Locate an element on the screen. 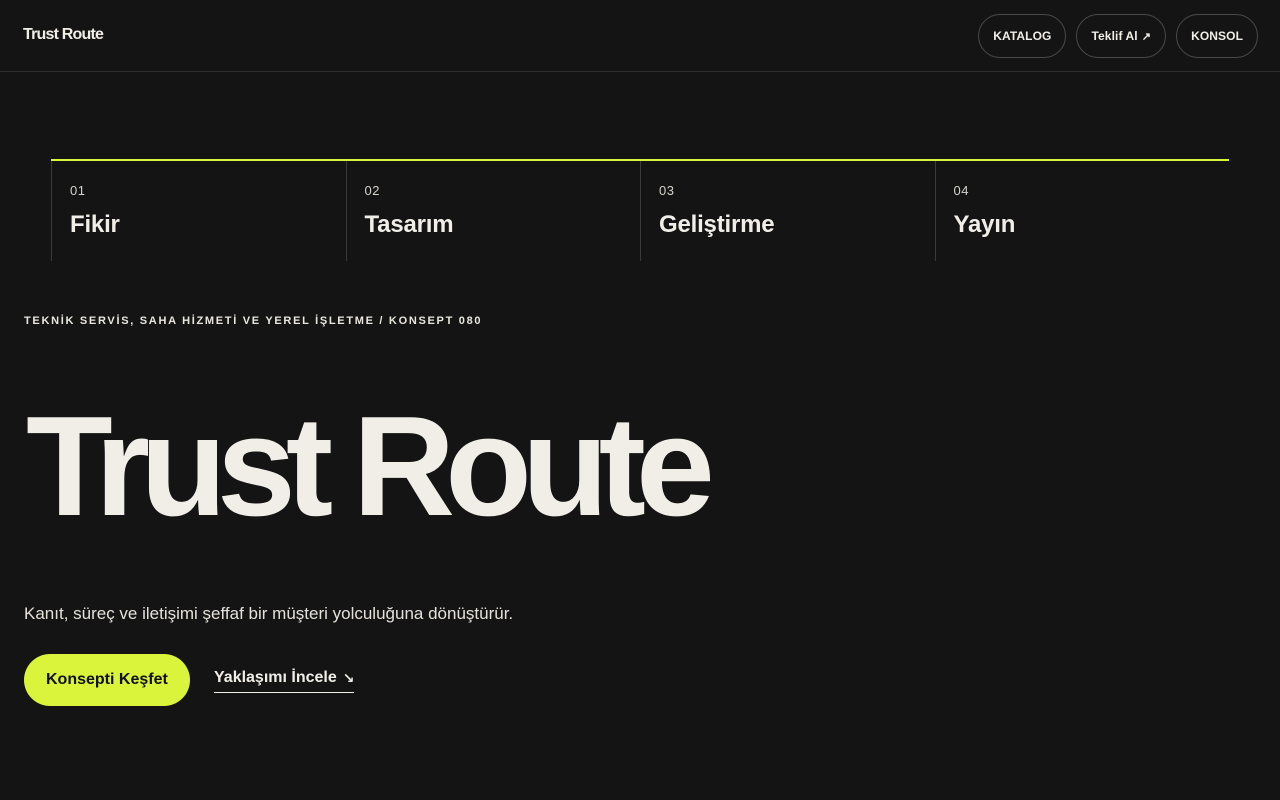 Image resolution: width=1280 pixels, height=800 pixels. step-fikir: 01 Fikir is located at coordinates (198, 211).